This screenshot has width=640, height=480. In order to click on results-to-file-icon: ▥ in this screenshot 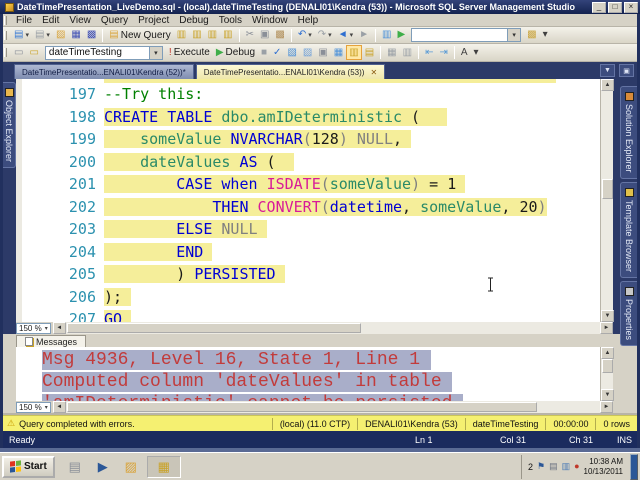, I will do `click(407, 52)`.